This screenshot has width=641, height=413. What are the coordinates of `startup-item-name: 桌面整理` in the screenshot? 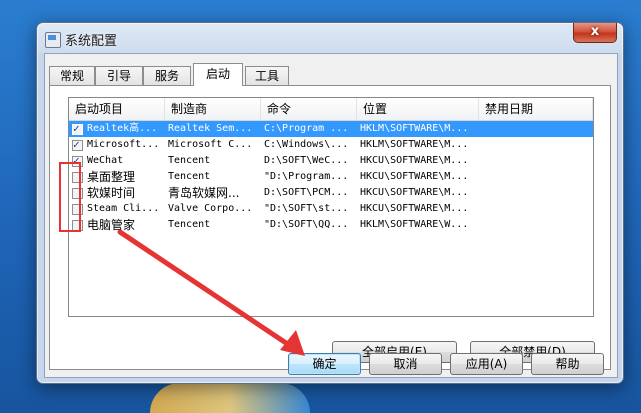 It's located at (111, 177).